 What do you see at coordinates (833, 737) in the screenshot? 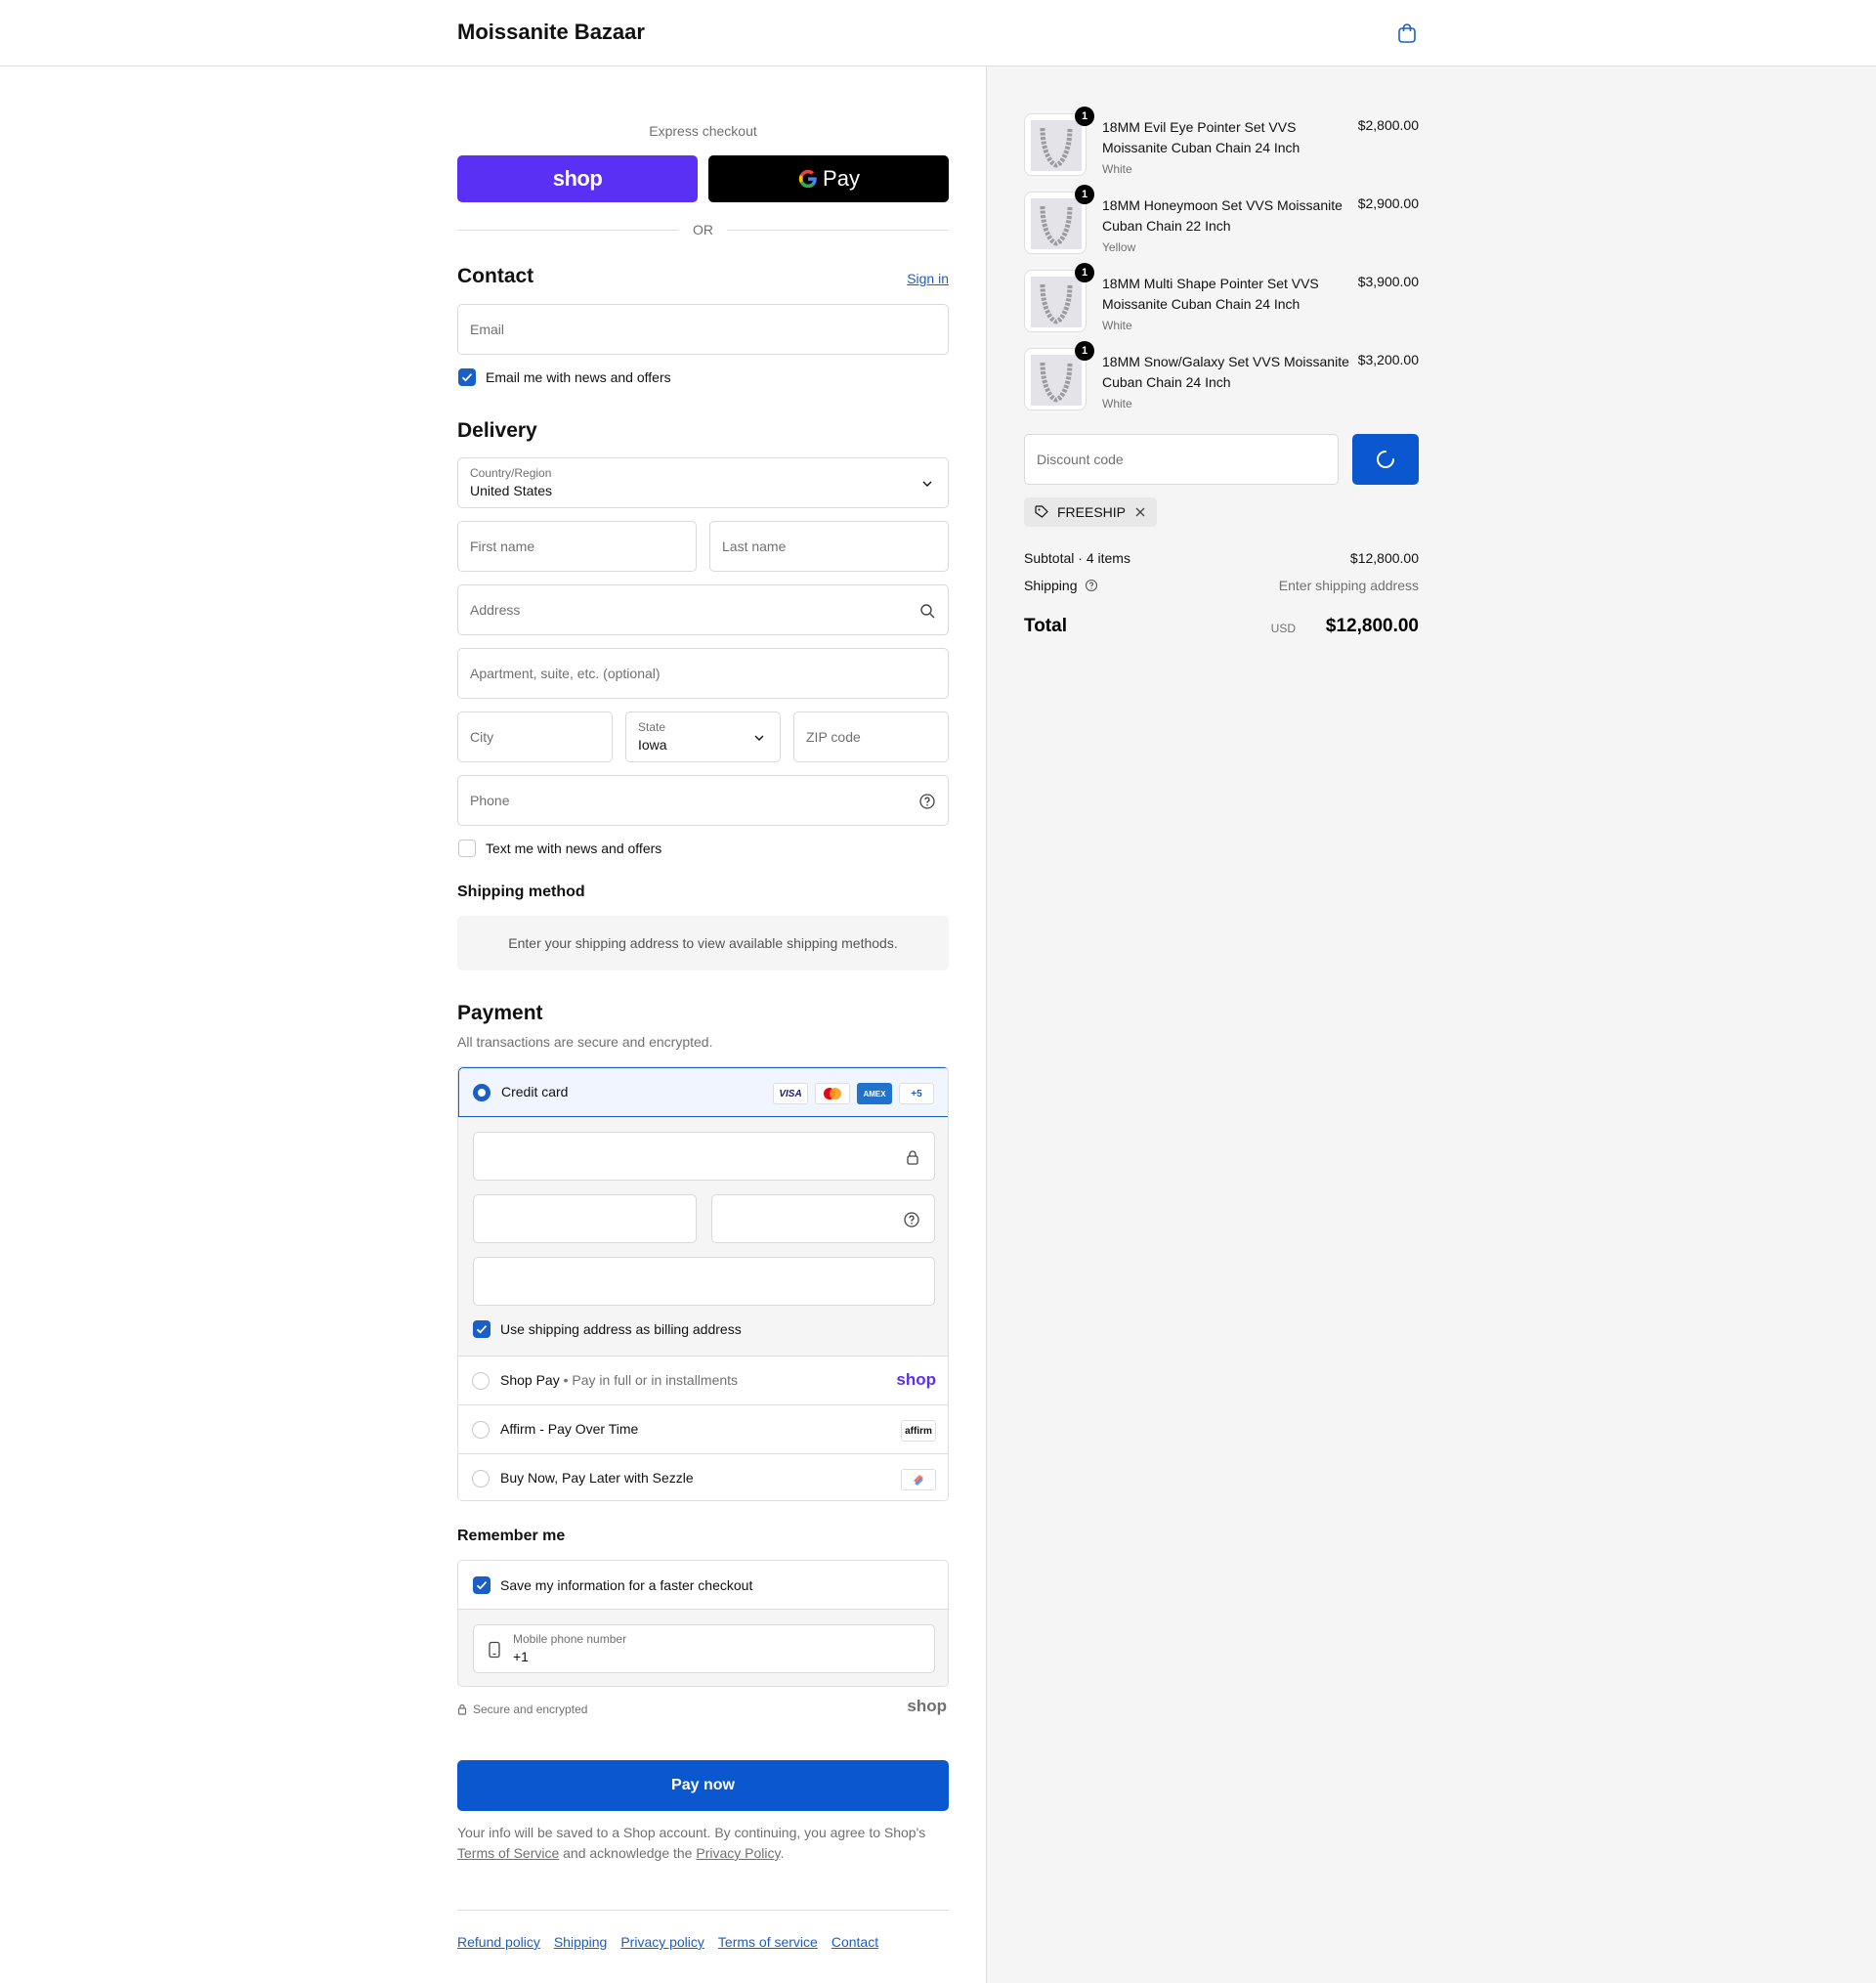
I see `zip-placeholder: ZIP code` at bounding box center [833, 737].